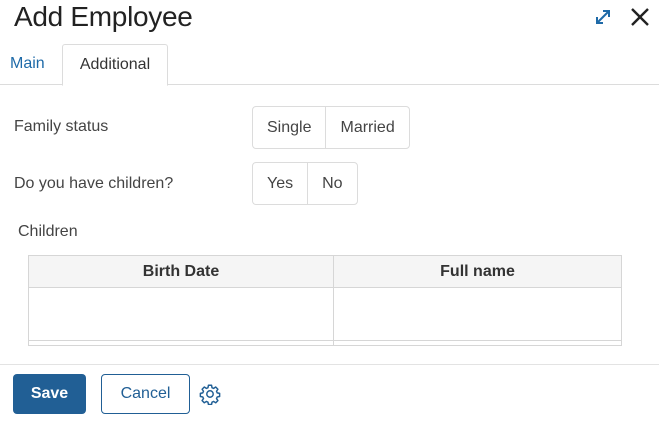  Describe the element at coordinates (477, 271) in the screenshot. I see `column-header-full-name: Full name` at that location.